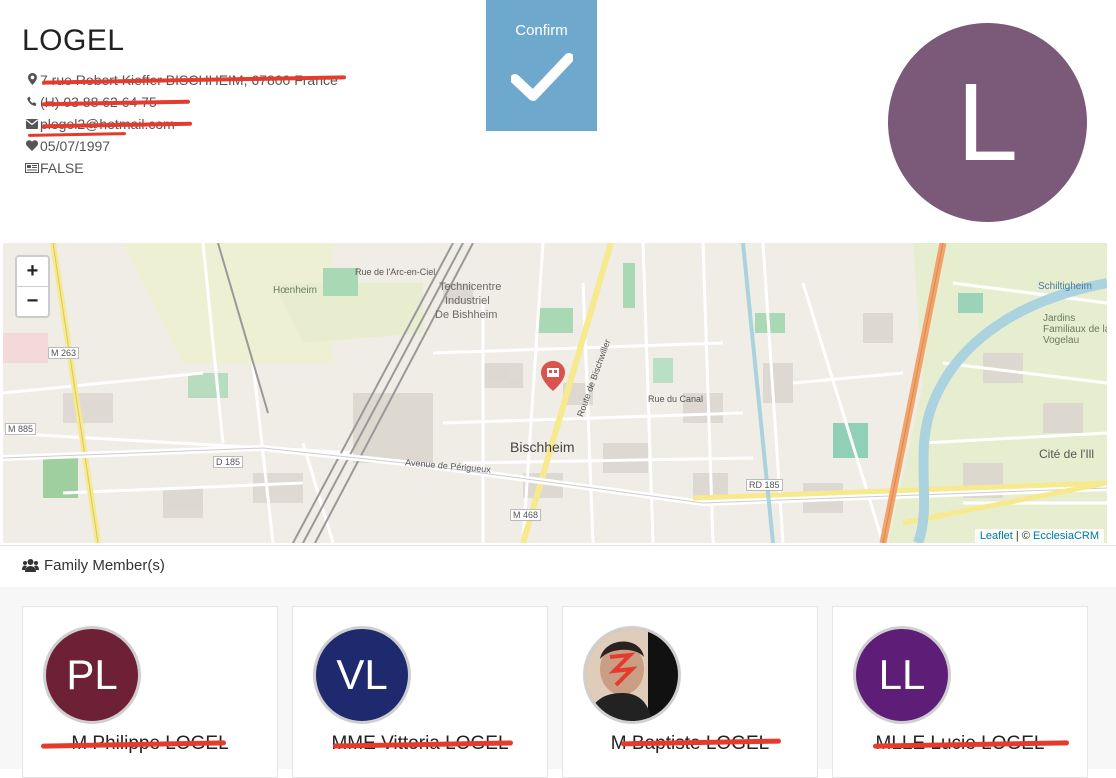 Image resolution: width=1116 pixels, height=778 pixels. I want to click on confirm-label: Confirm, so click(541, 30).